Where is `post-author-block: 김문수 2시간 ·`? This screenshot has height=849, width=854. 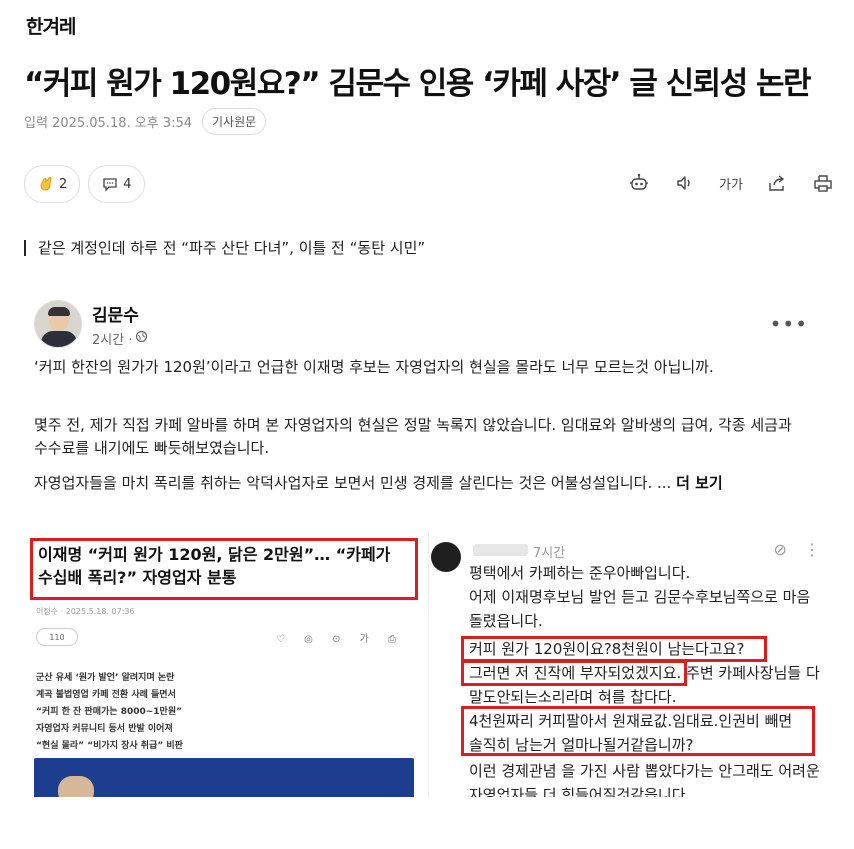 post-author-block: 김문수 2시간 · is located at coordinates (120, 324).